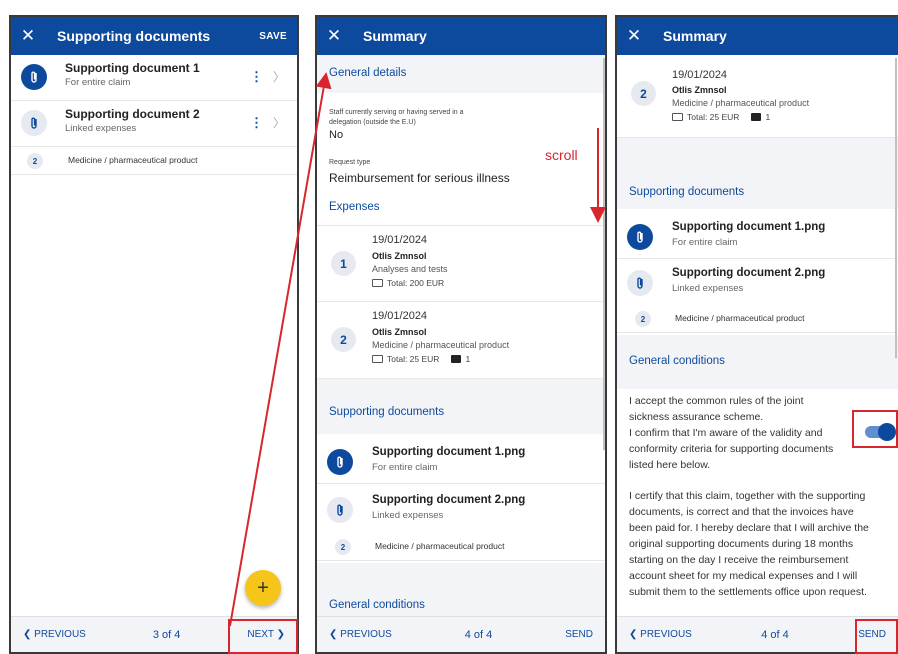 Image resolution: width=898 pixels, height=654 pixels. What do you see at coordinates (875, 429) in the screenshot?
I see `highlight-toggle` at bounding box center [875, 429].